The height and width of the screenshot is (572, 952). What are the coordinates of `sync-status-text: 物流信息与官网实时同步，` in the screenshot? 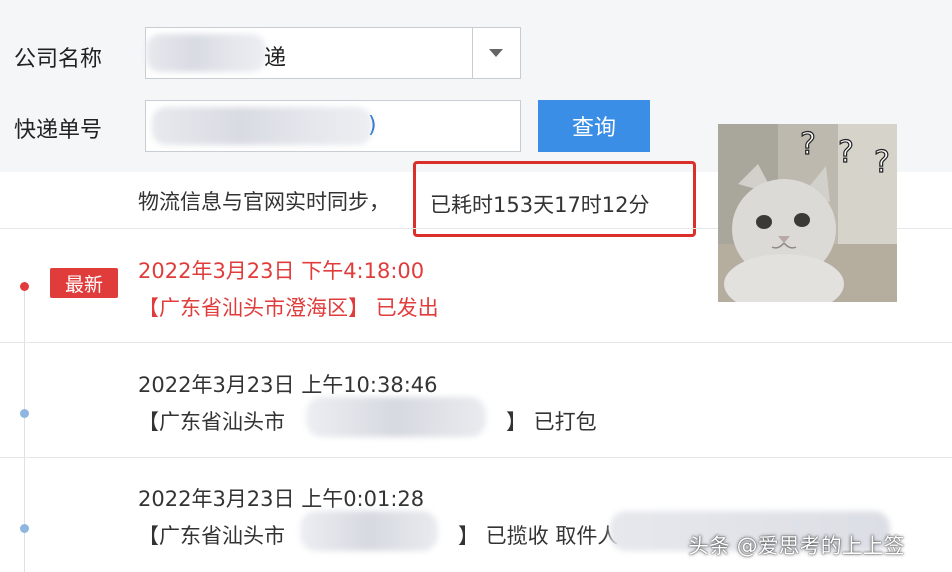 It's located at (264, 202).